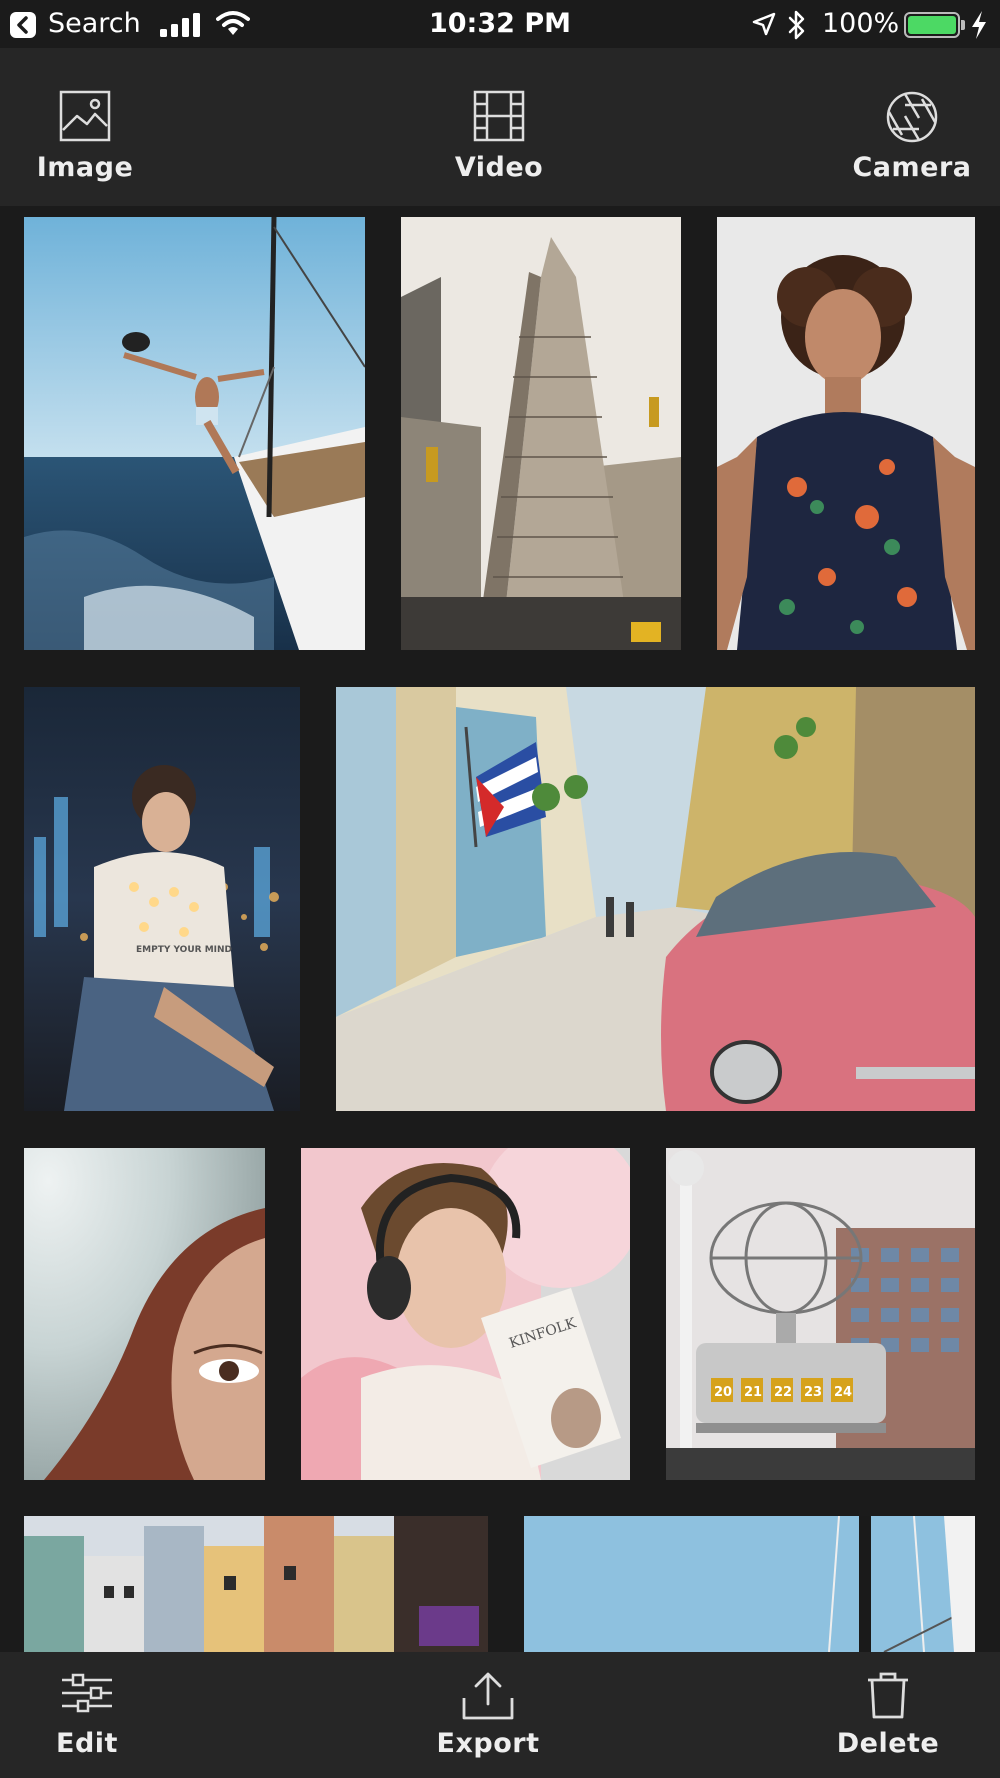 The image size is (1000, 1778). I want to click on clock-number: 22, so click(783, 1392).